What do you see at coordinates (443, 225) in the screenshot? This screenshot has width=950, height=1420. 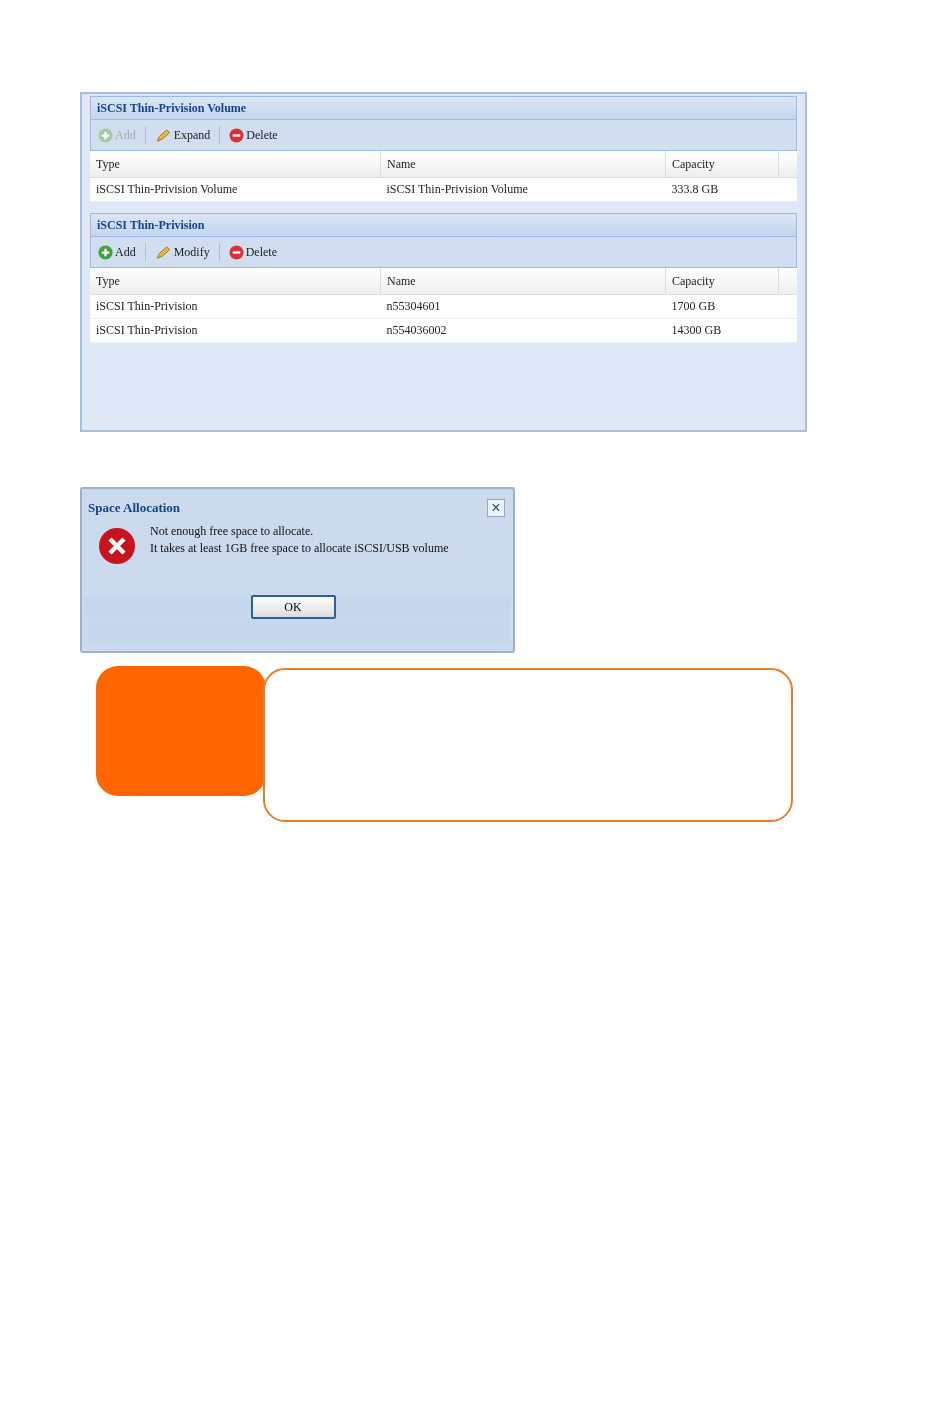 I see `panel-title: iSCSI Thin-Privision` at bounding box center [443, 225].